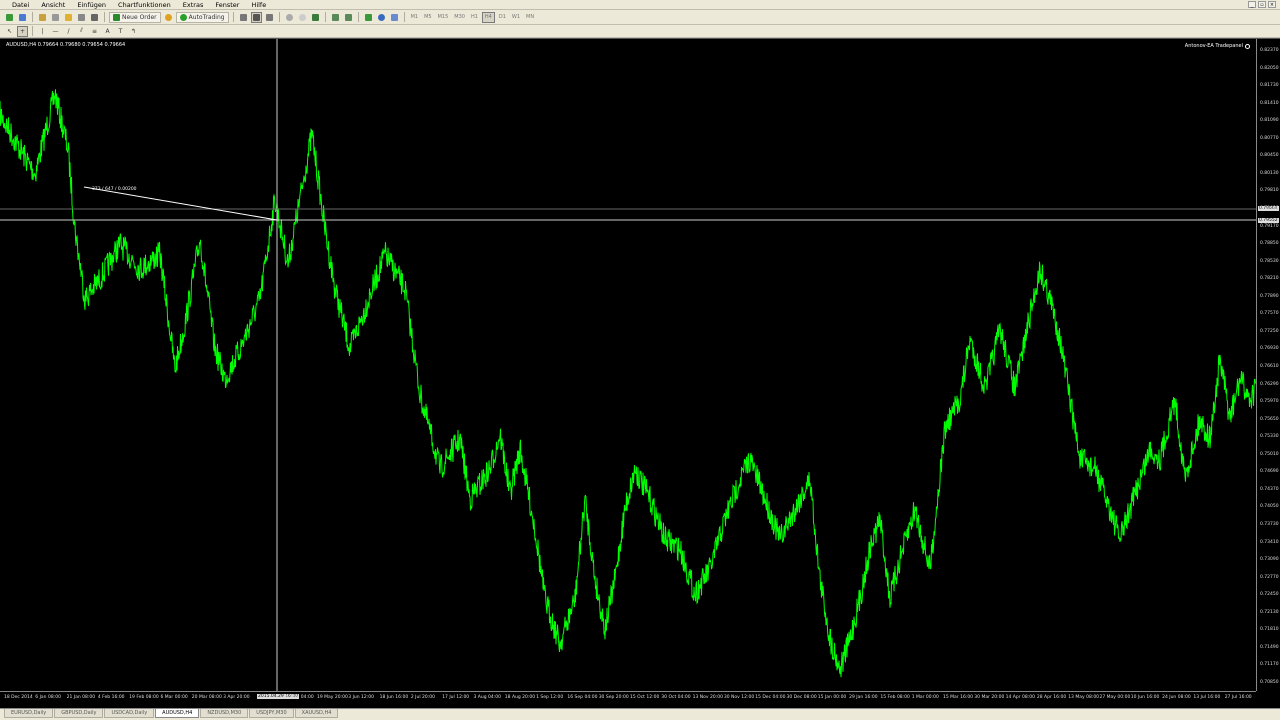 Image resolution: width=1280 pixels, height=720 pixels. Describe the element at coordinates (1269, 507) in the screenshot. I see `price-axis-label: 0.74050` at that location.